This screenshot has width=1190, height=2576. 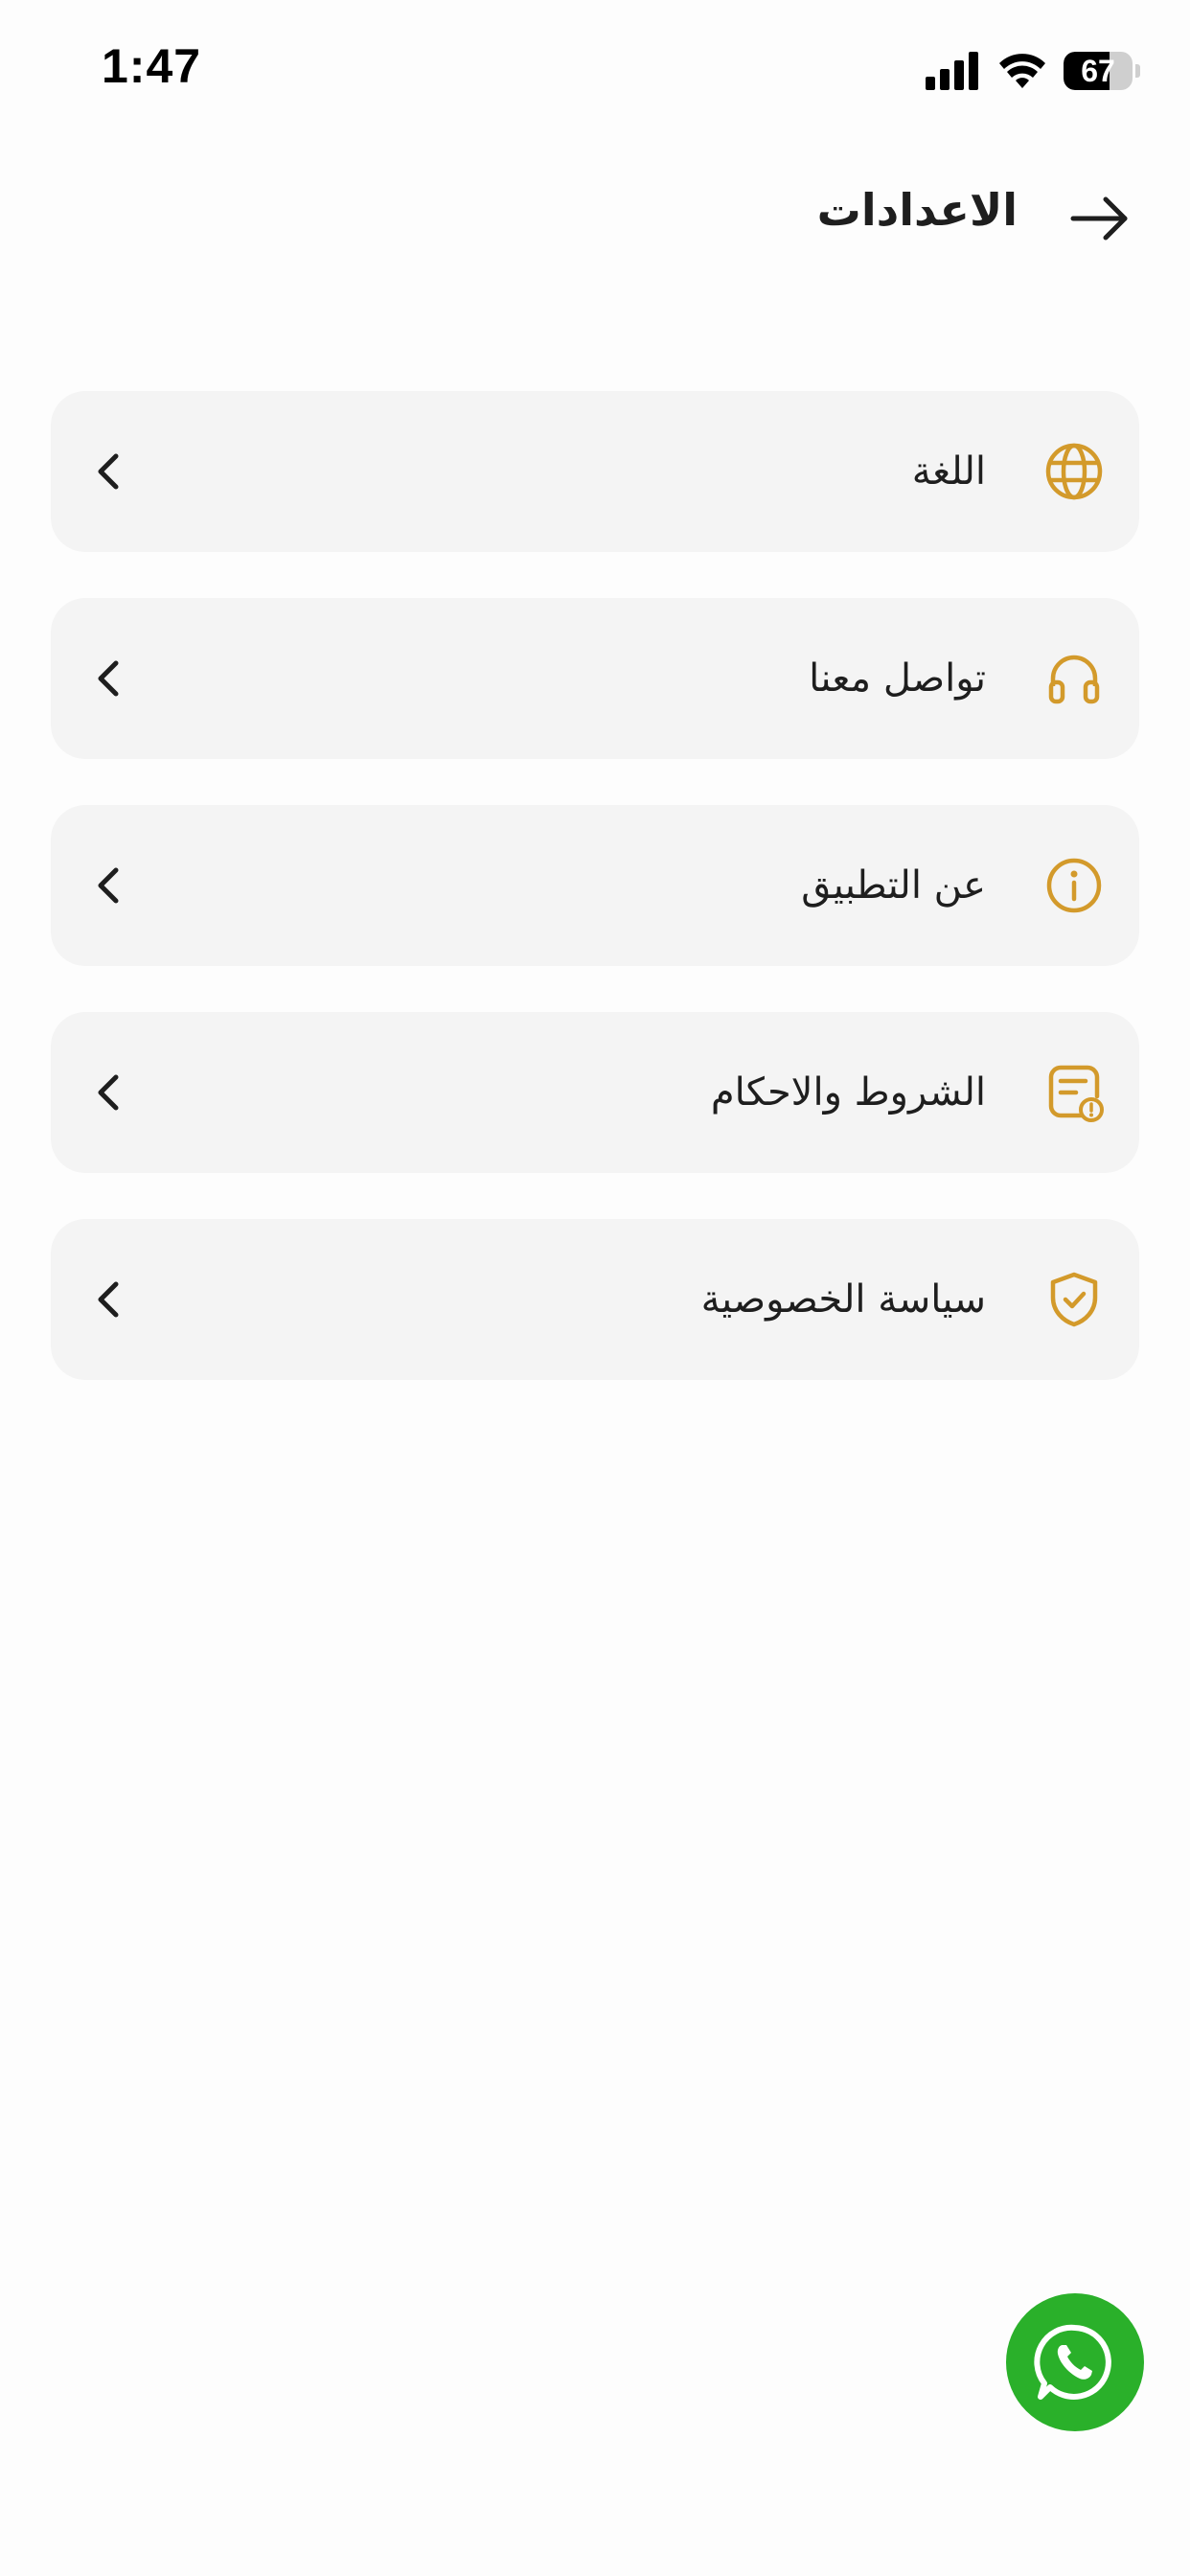 I want to click on whatsapp-button, so click(x=1075, y=2362).